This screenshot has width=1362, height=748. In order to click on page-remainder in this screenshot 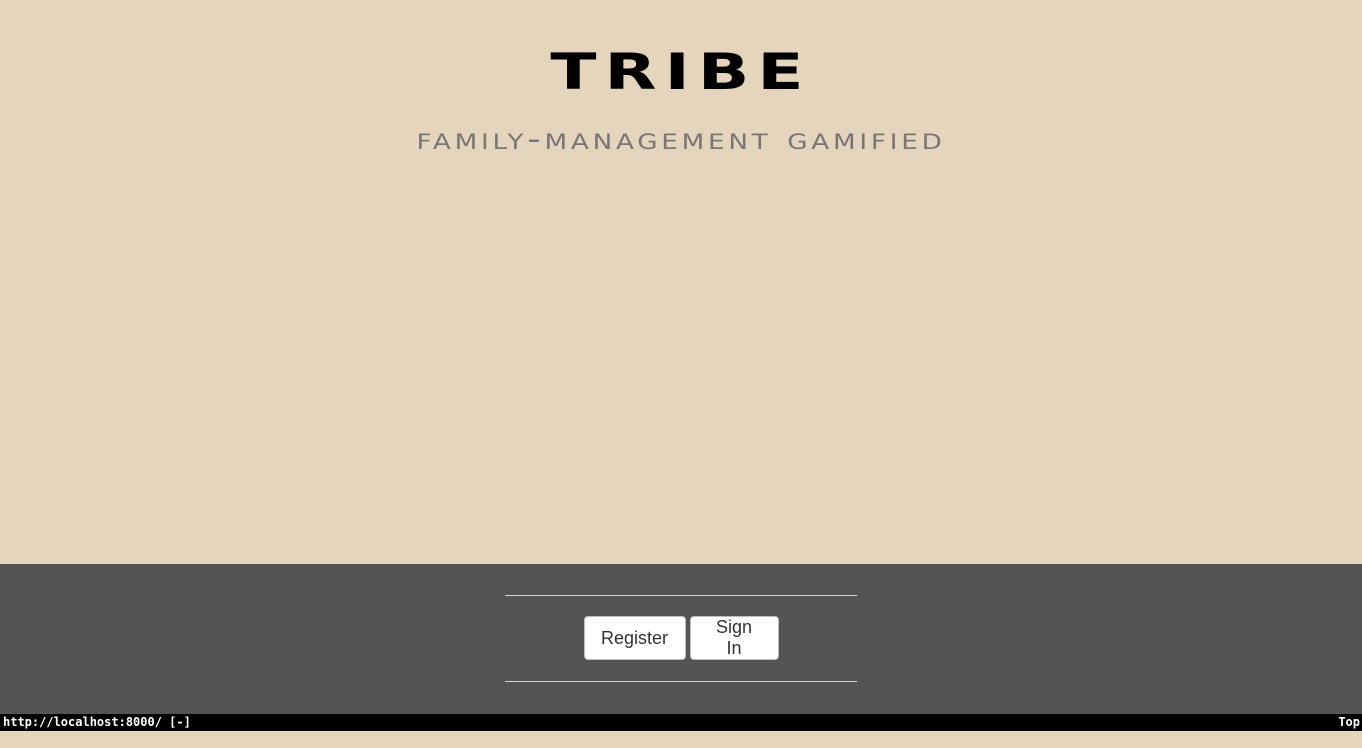, I will do `click(681, 739)`.